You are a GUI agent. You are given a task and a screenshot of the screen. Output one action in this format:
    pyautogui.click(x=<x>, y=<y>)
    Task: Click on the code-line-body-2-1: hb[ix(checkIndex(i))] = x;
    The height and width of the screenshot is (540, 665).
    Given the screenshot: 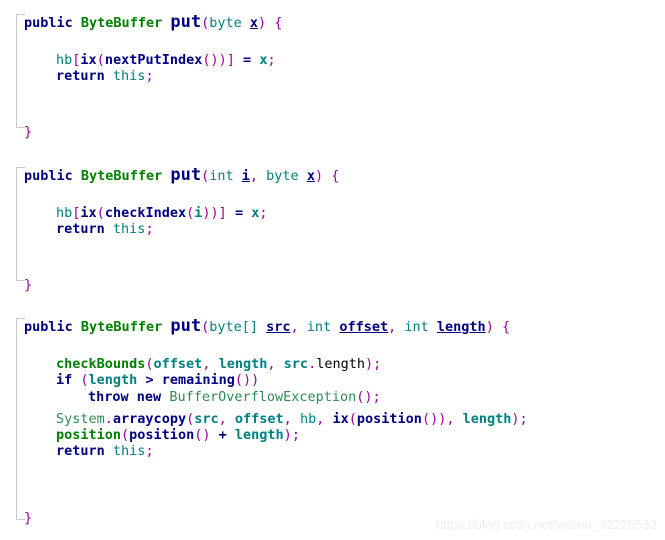 What is the action you would take?
    pyautogui.click(x=162, y=213)
    